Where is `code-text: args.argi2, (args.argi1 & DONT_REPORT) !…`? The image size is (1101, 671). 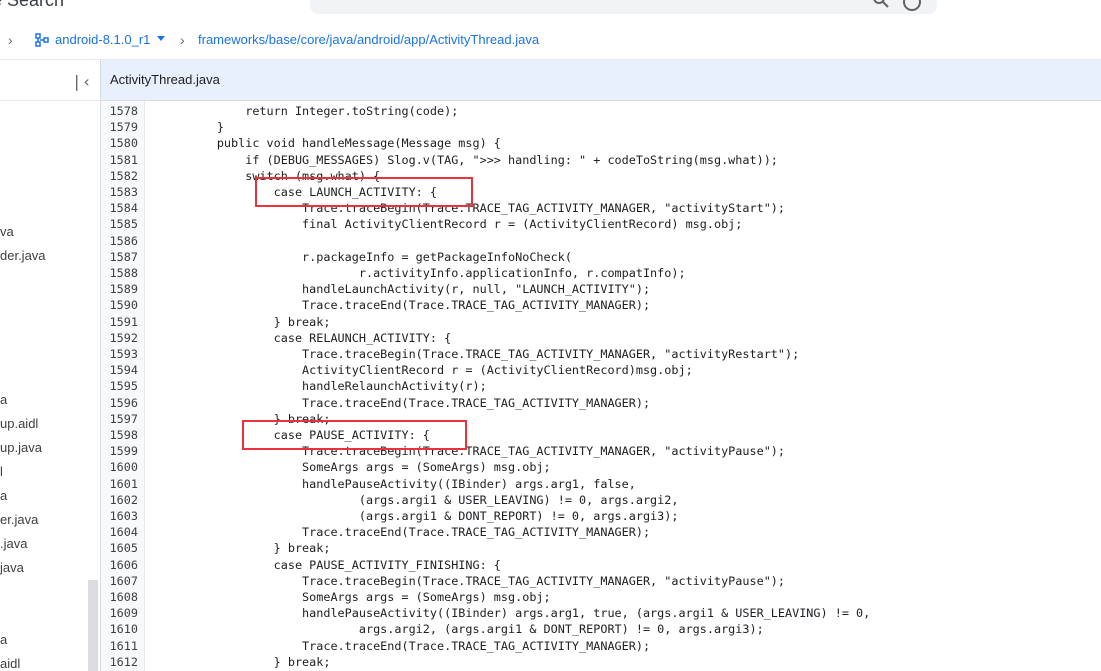
code-text: args.argi2, (args.argi1 & DONT_REPORT) !… is located at coordinates (462, 629).